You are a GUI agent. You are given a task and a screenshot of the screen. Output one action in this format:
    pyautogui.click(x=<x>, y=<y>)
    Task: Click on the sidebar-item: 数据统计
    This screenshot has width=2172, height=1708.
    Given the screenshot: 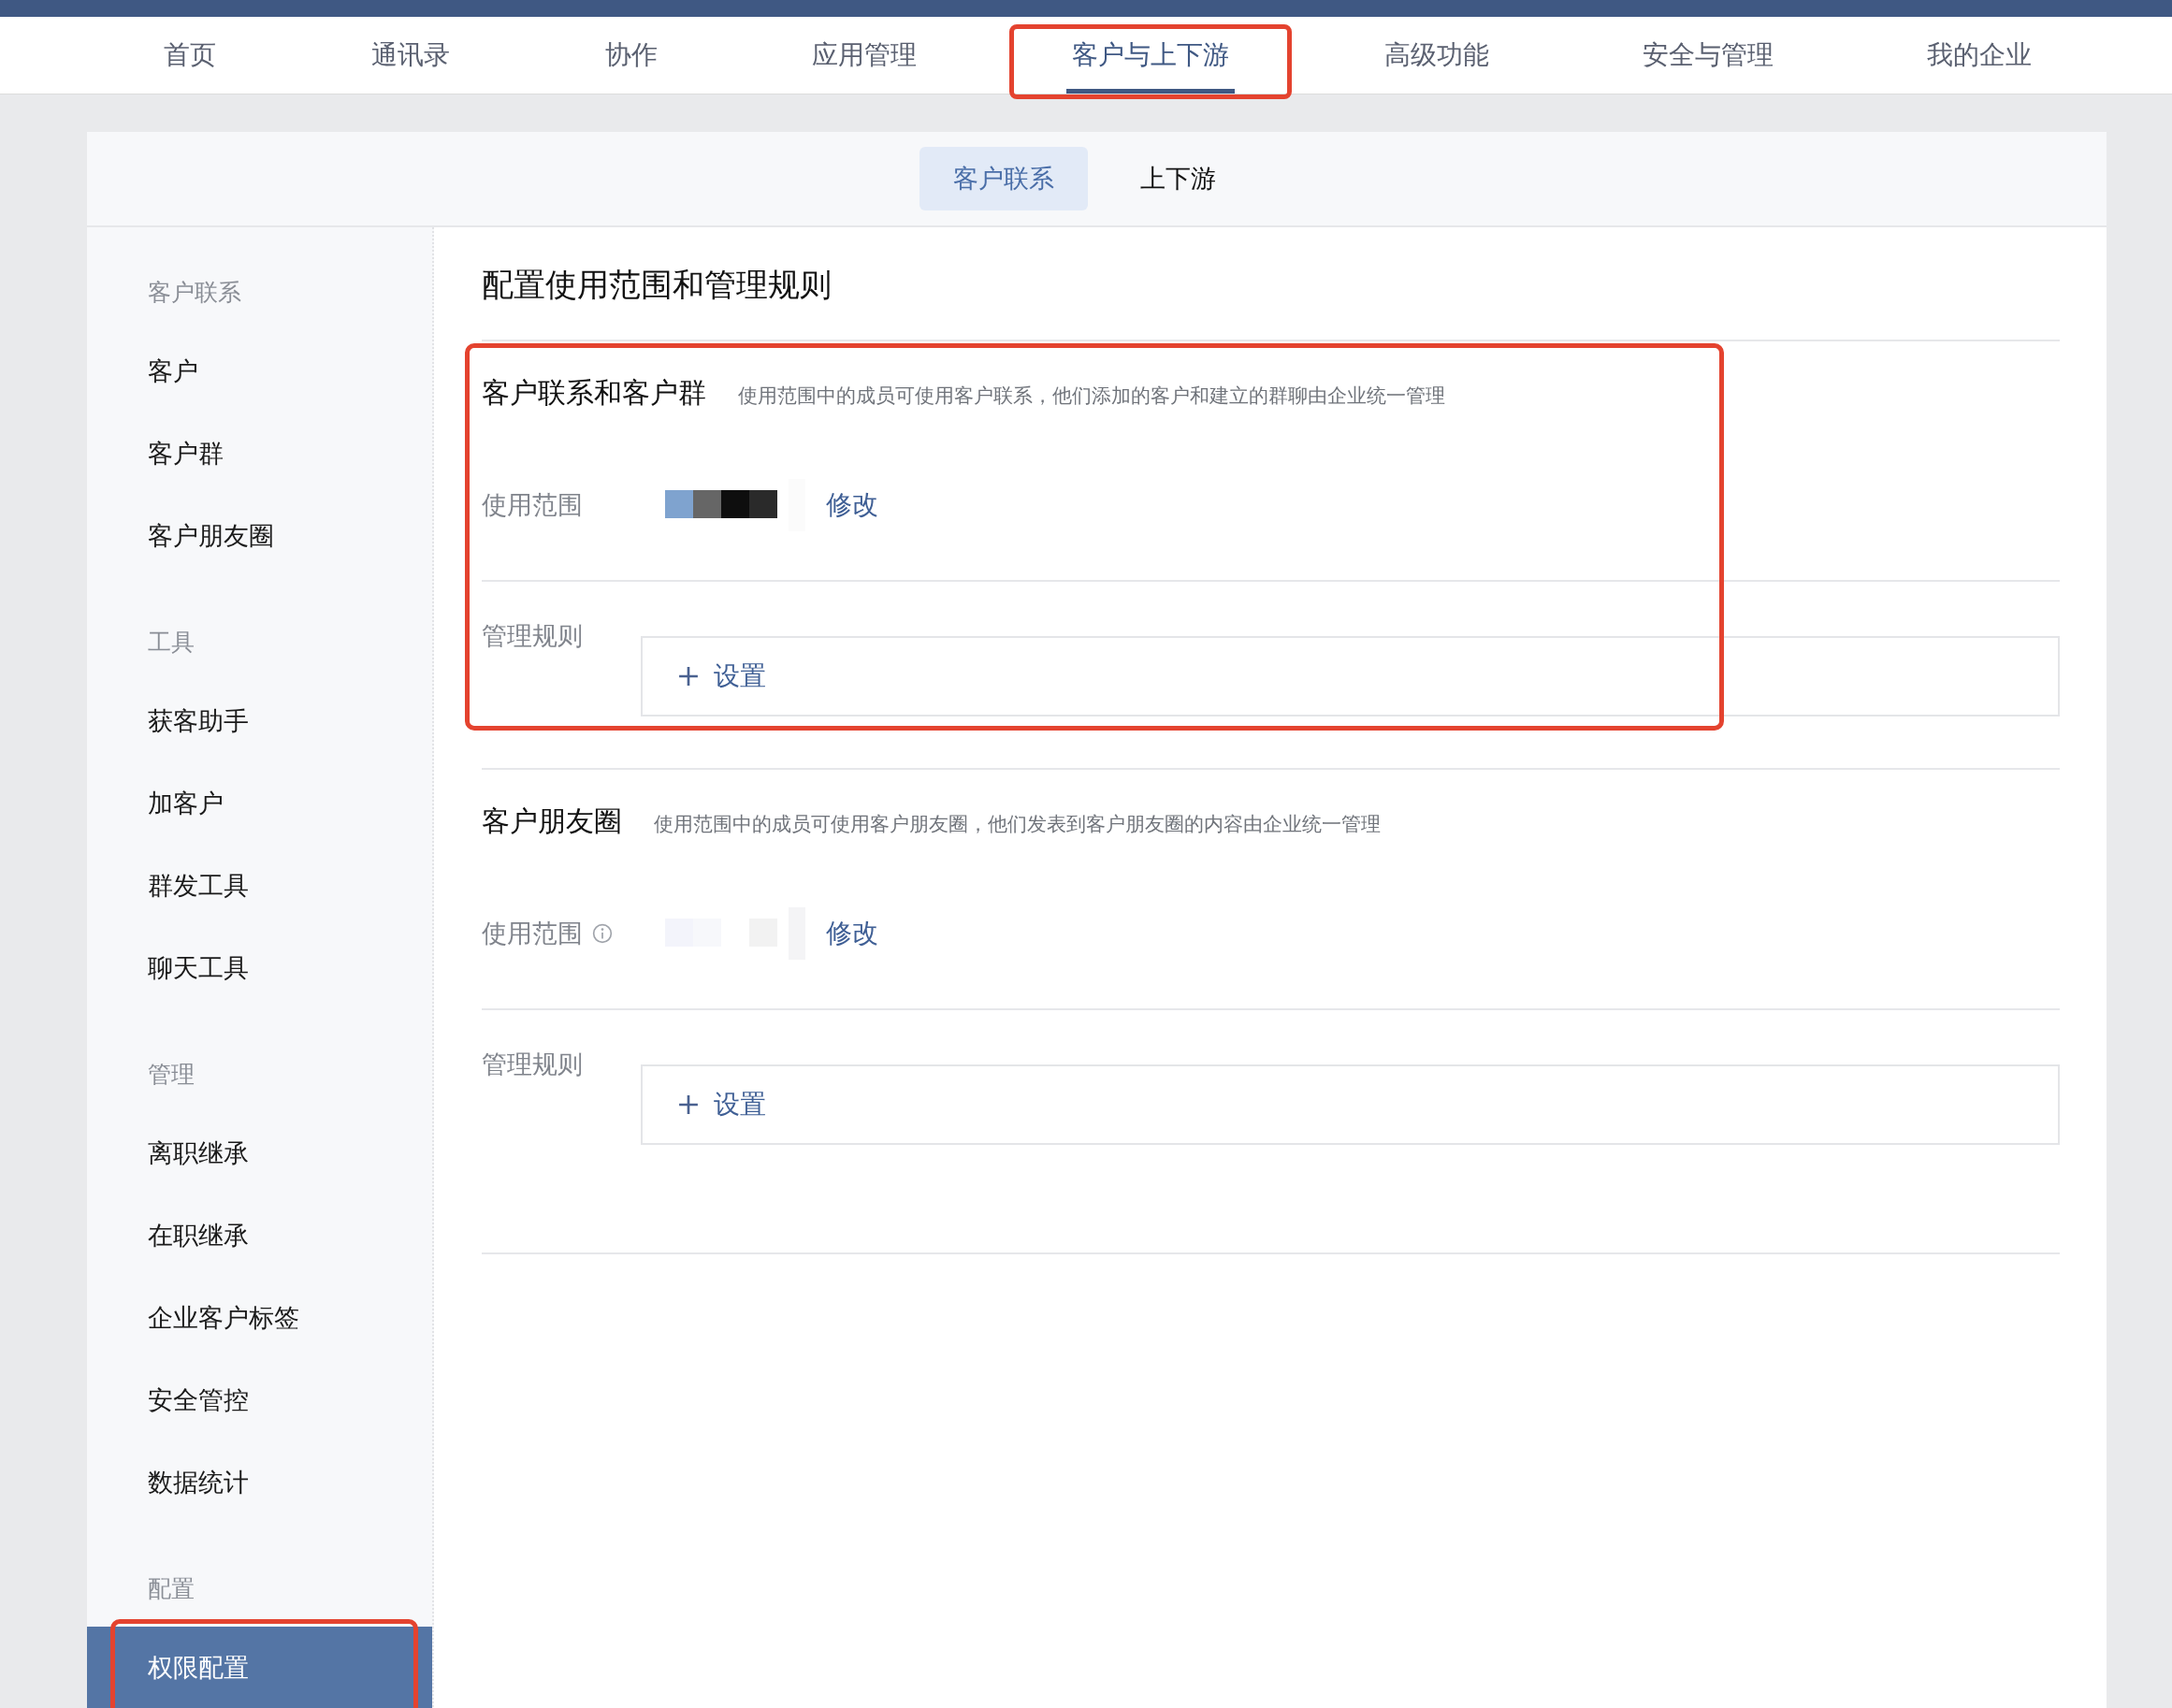 What is the action you would take?
    pyautogui.click(x=259, y=1482)
    